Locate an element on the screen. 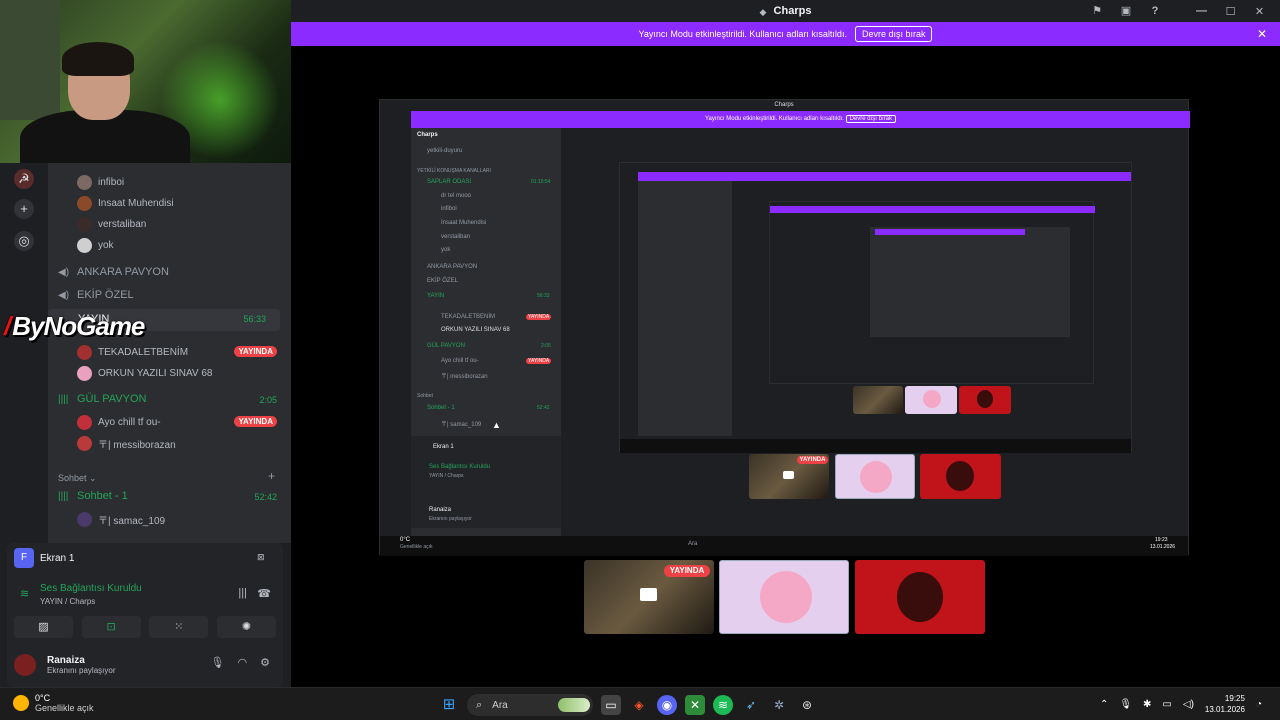  file-explorer-icon: ▭ is located at coordinates (611, 705).